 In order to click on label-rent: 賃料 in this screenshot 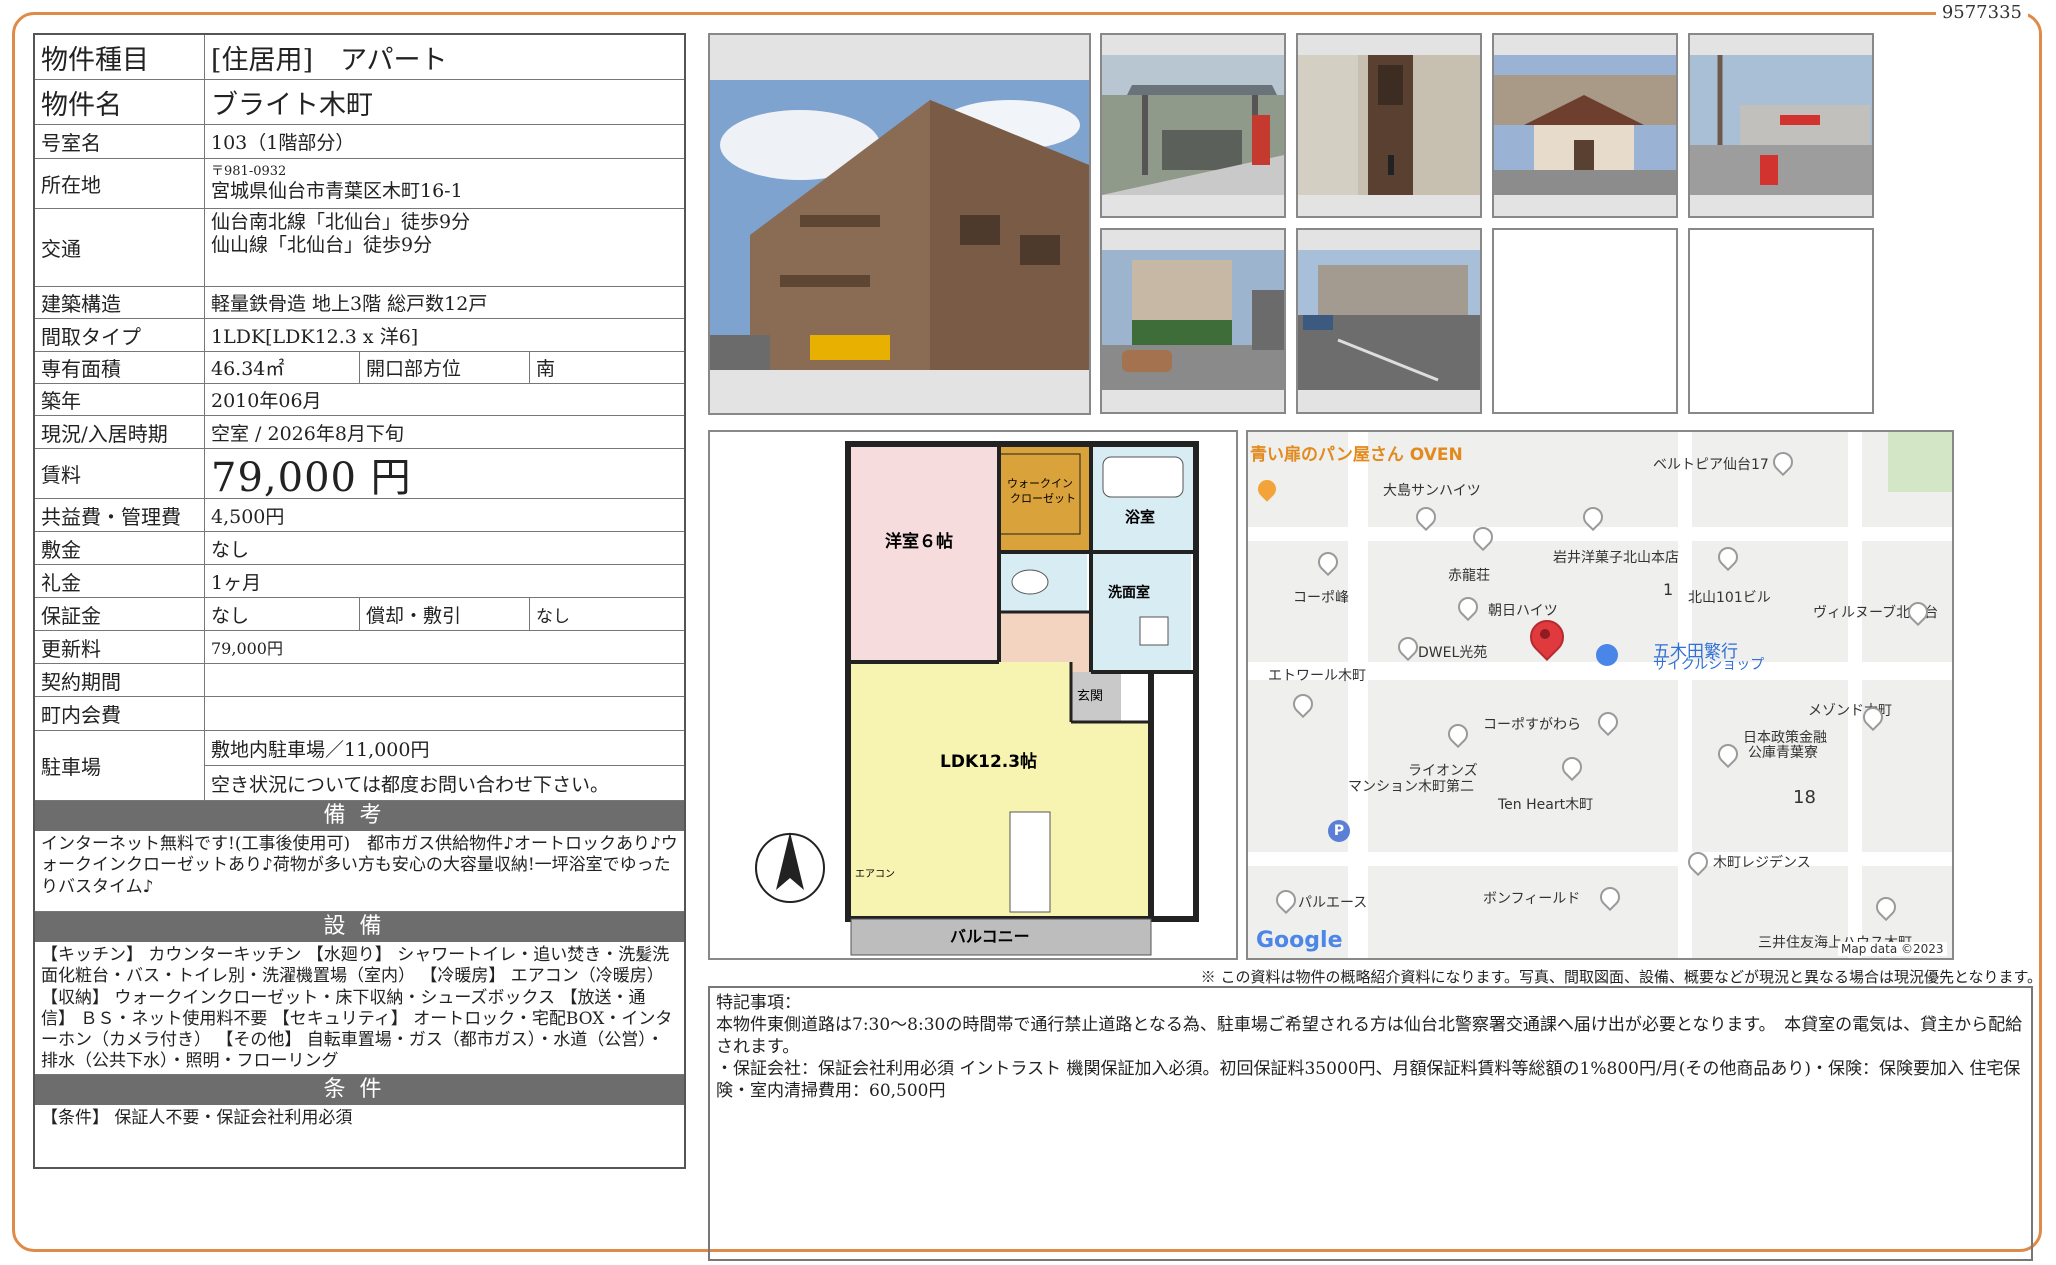, I will do `click(120, 473)`.